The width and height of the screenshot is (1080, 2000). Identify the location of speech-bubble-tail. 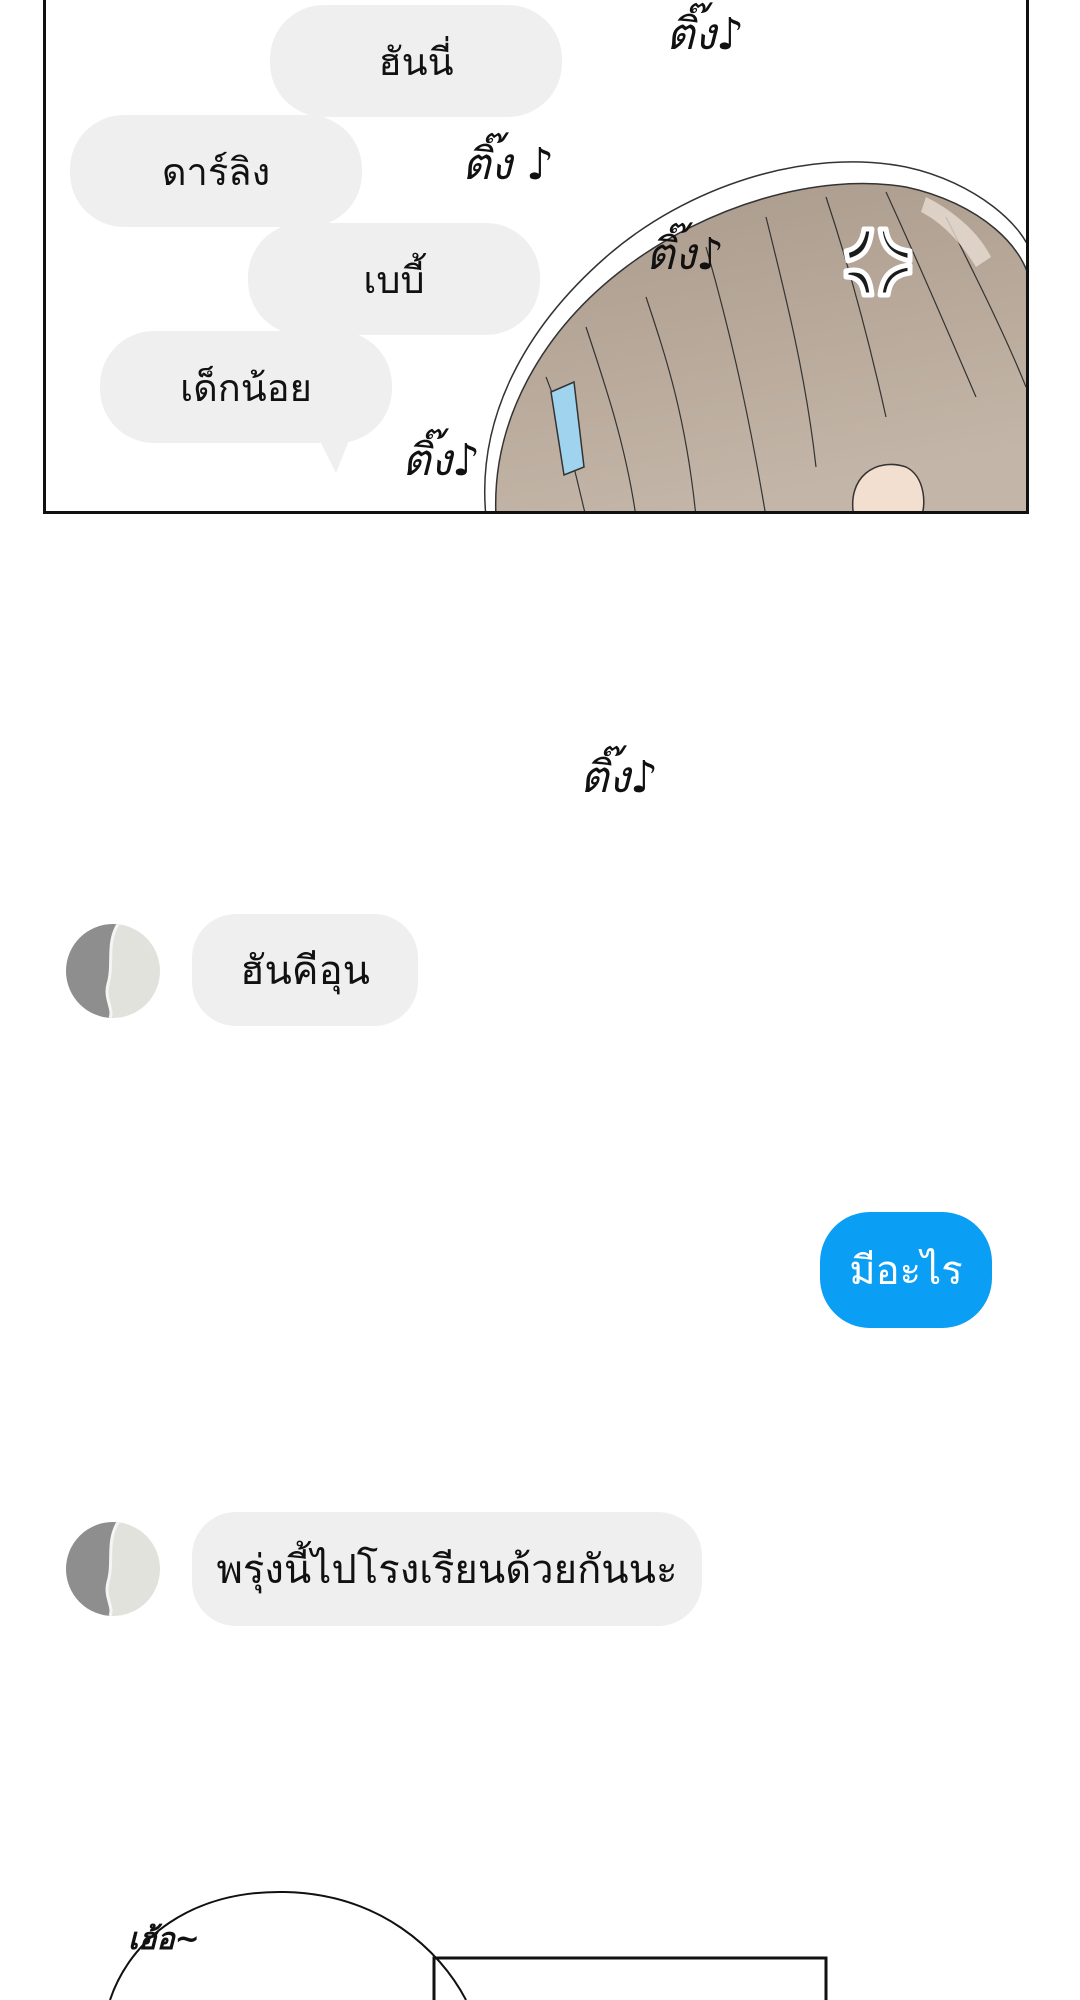
(334, 453).